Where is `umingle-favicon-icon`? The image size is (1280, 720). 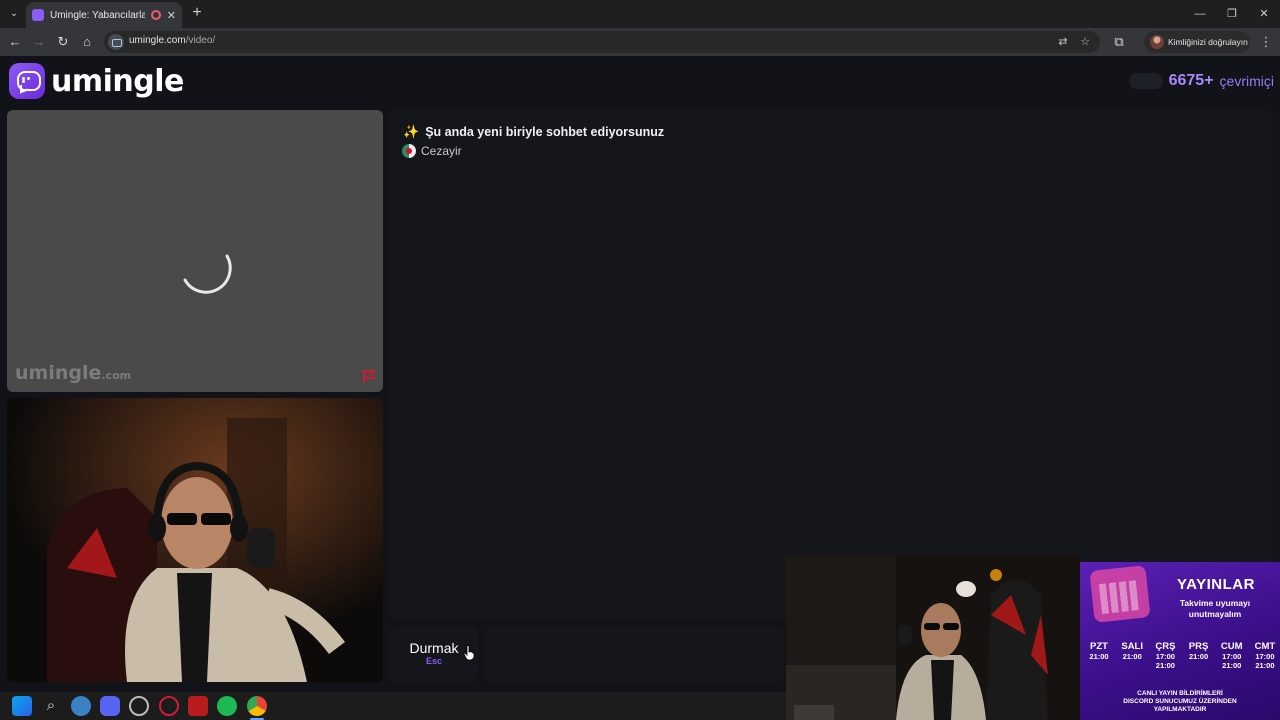 umingle-favicon-icon is located at coordinates (38, 15).